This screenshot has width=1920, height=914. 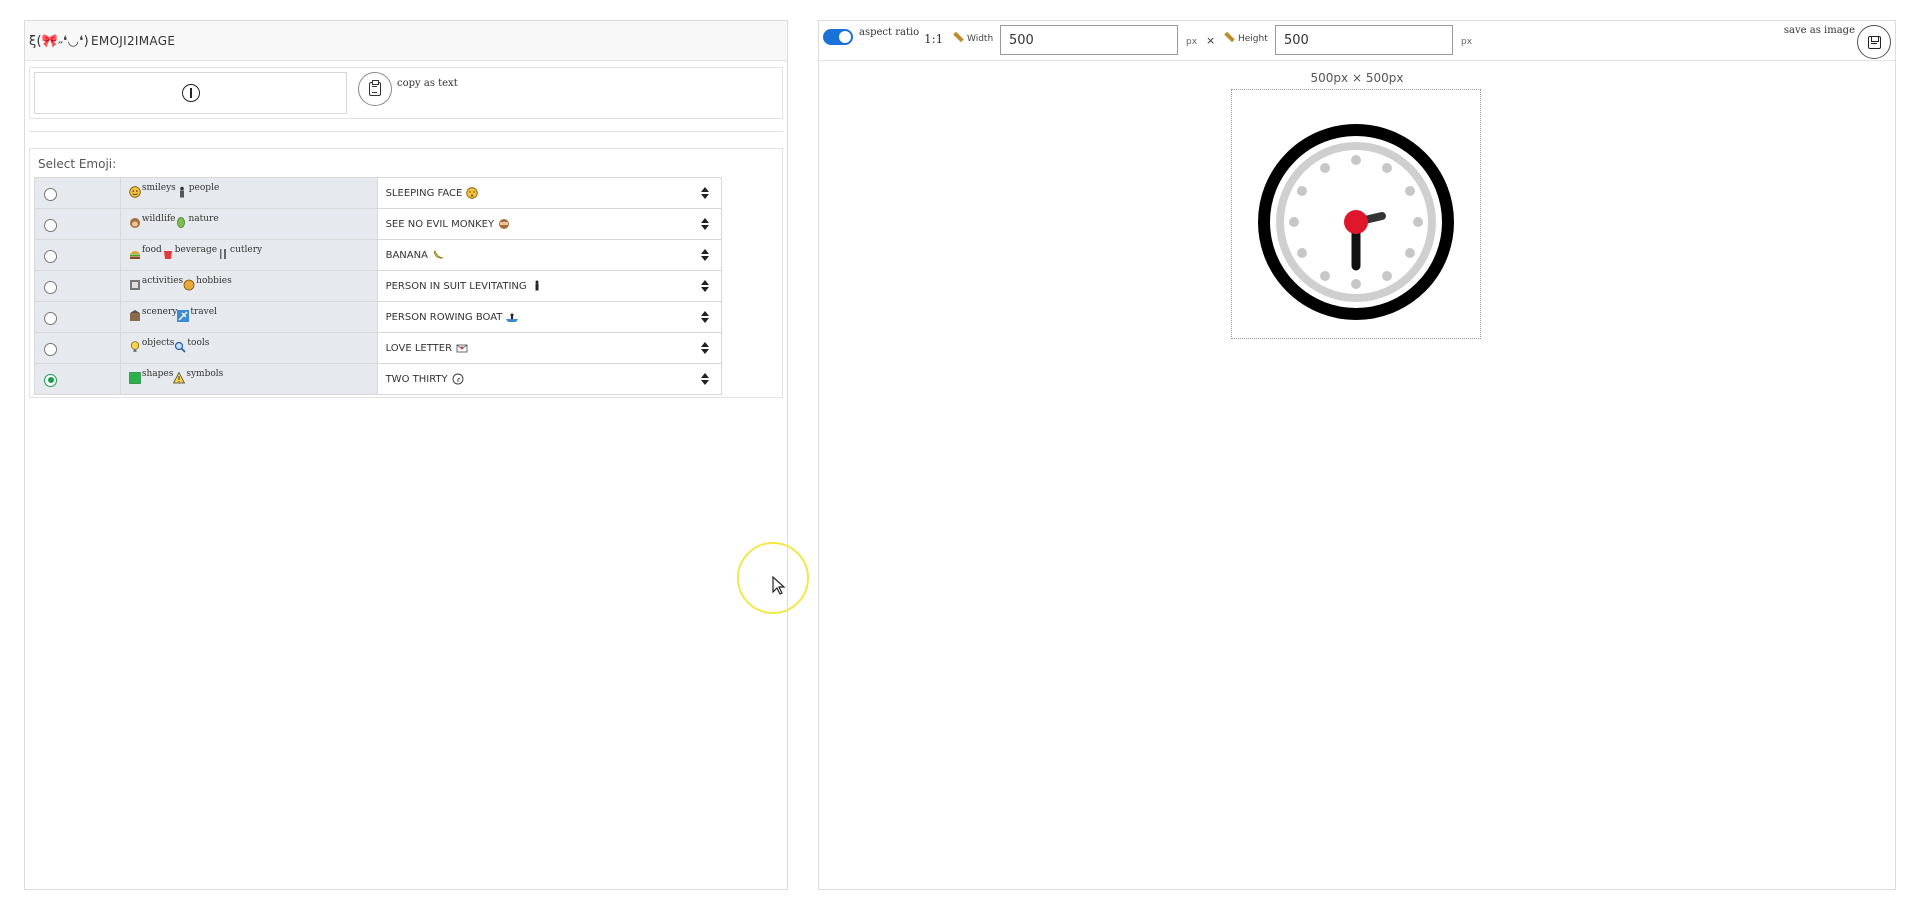 I want to click on rowing-boat-icon, so click(x=512, y=317).